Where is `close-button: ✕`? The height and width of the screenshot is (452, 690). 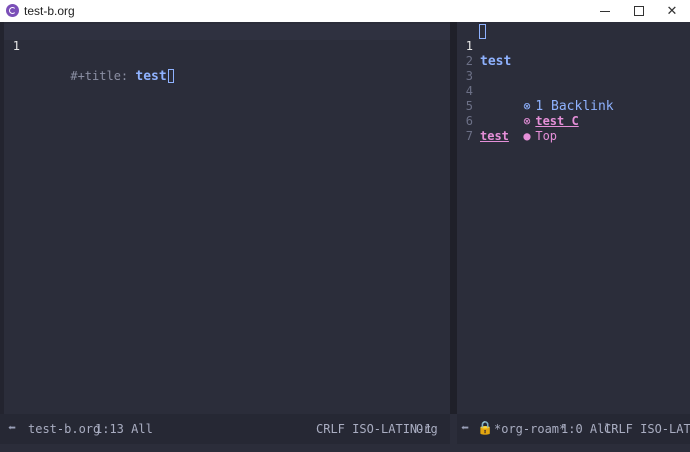 close-button: ✕ is located at coordinates (672, 11).